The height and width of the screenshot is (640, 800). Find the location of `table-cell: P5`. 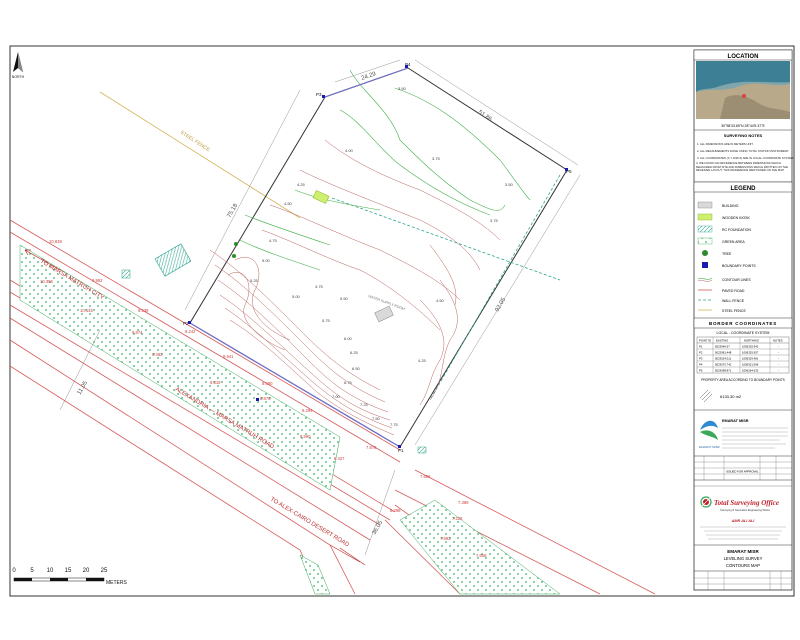

table-cell: P5 is located at coordinates (701, 371).